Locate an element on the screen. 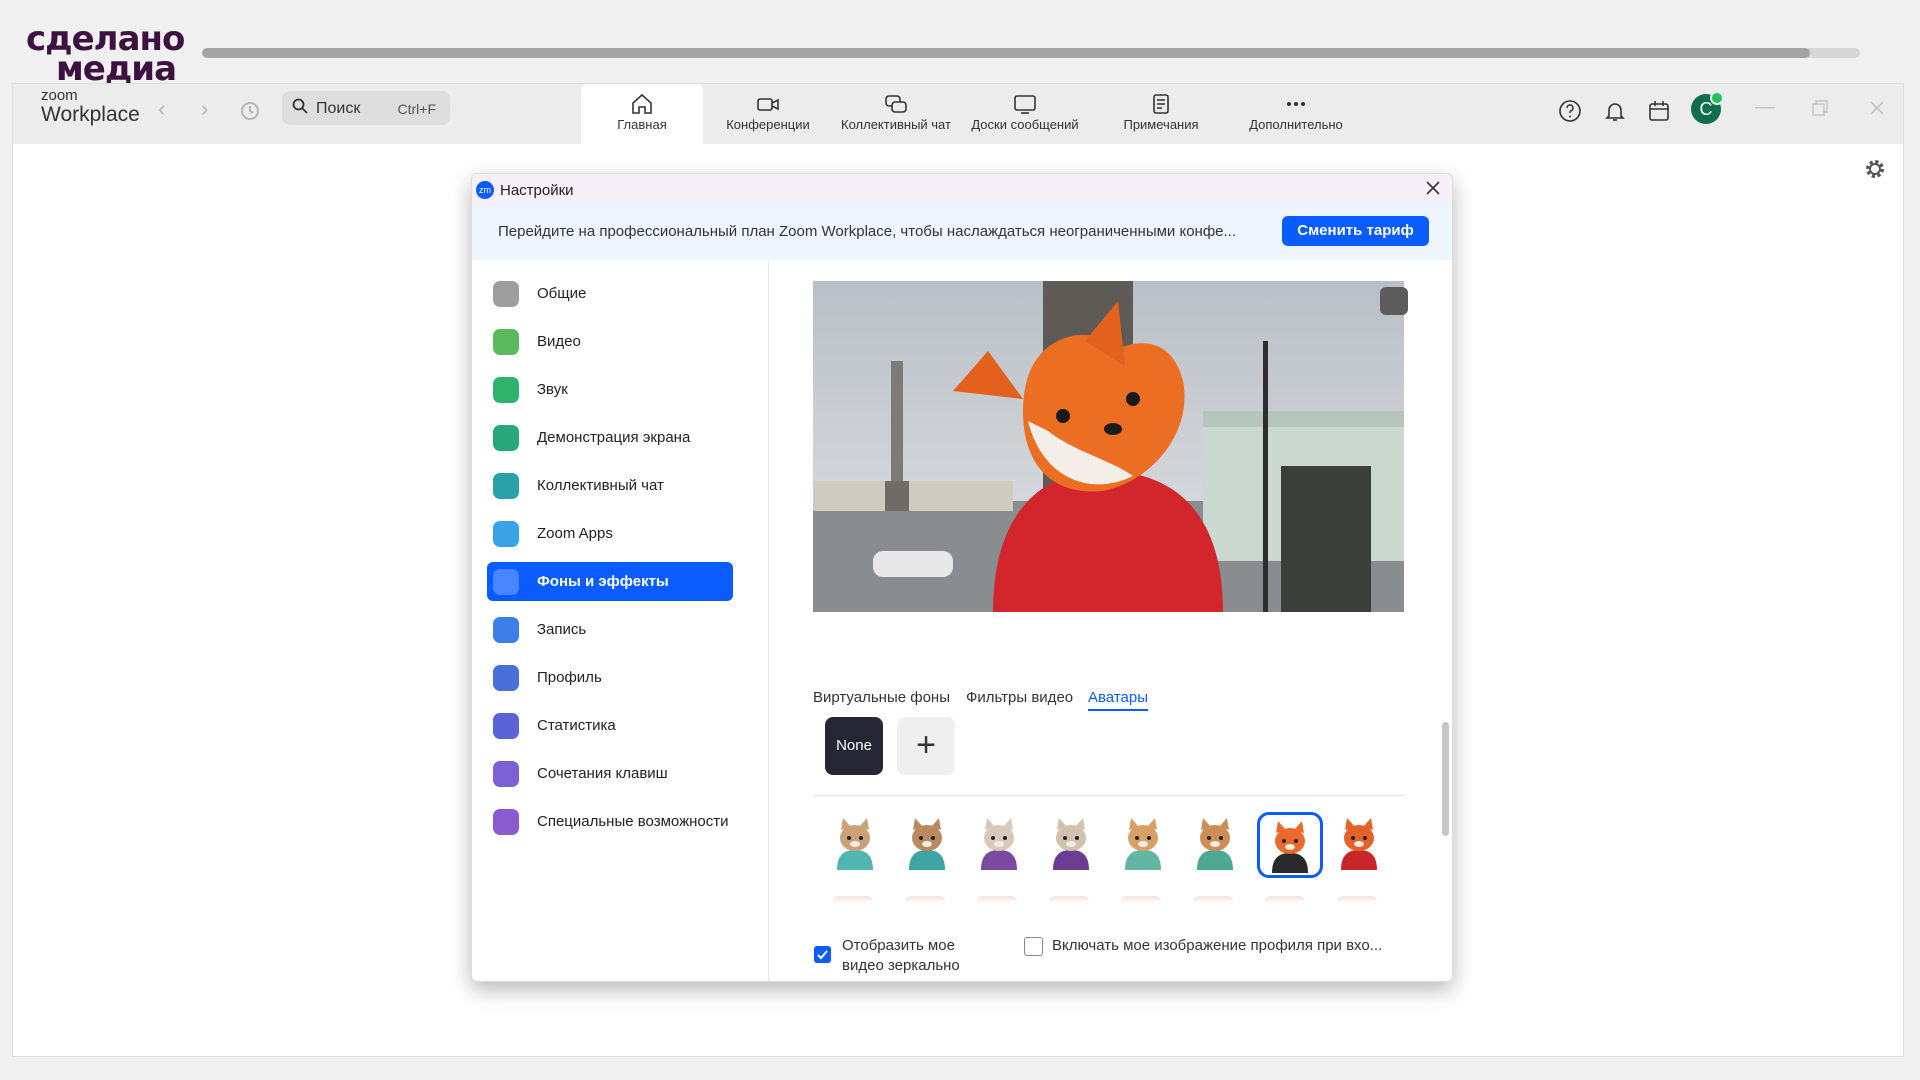  tab-more: Дополнительно is located at coordinates (1296, 114).